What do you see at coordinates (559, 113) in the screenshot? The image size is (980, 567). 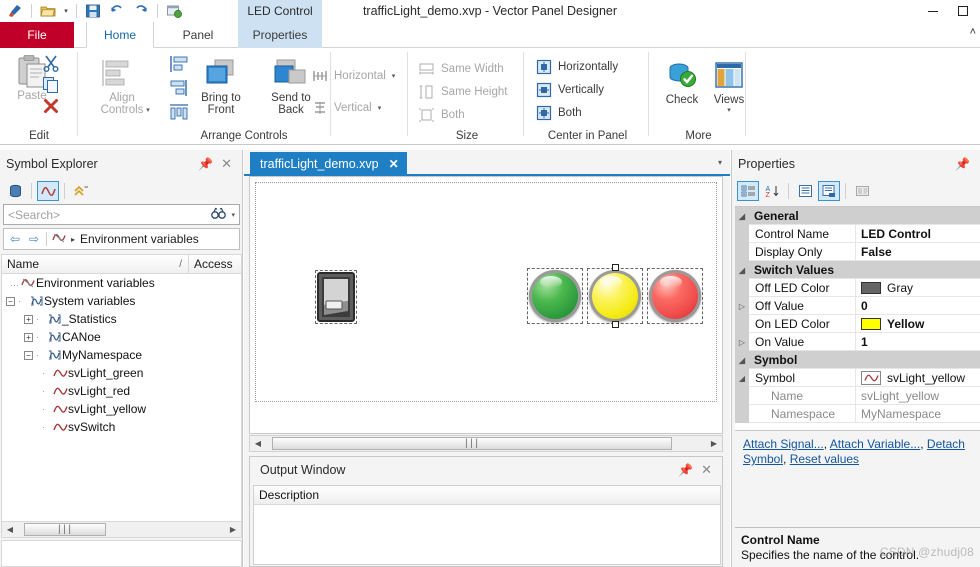 I see `center-both-button: Both` at bounding box center [559, 113].